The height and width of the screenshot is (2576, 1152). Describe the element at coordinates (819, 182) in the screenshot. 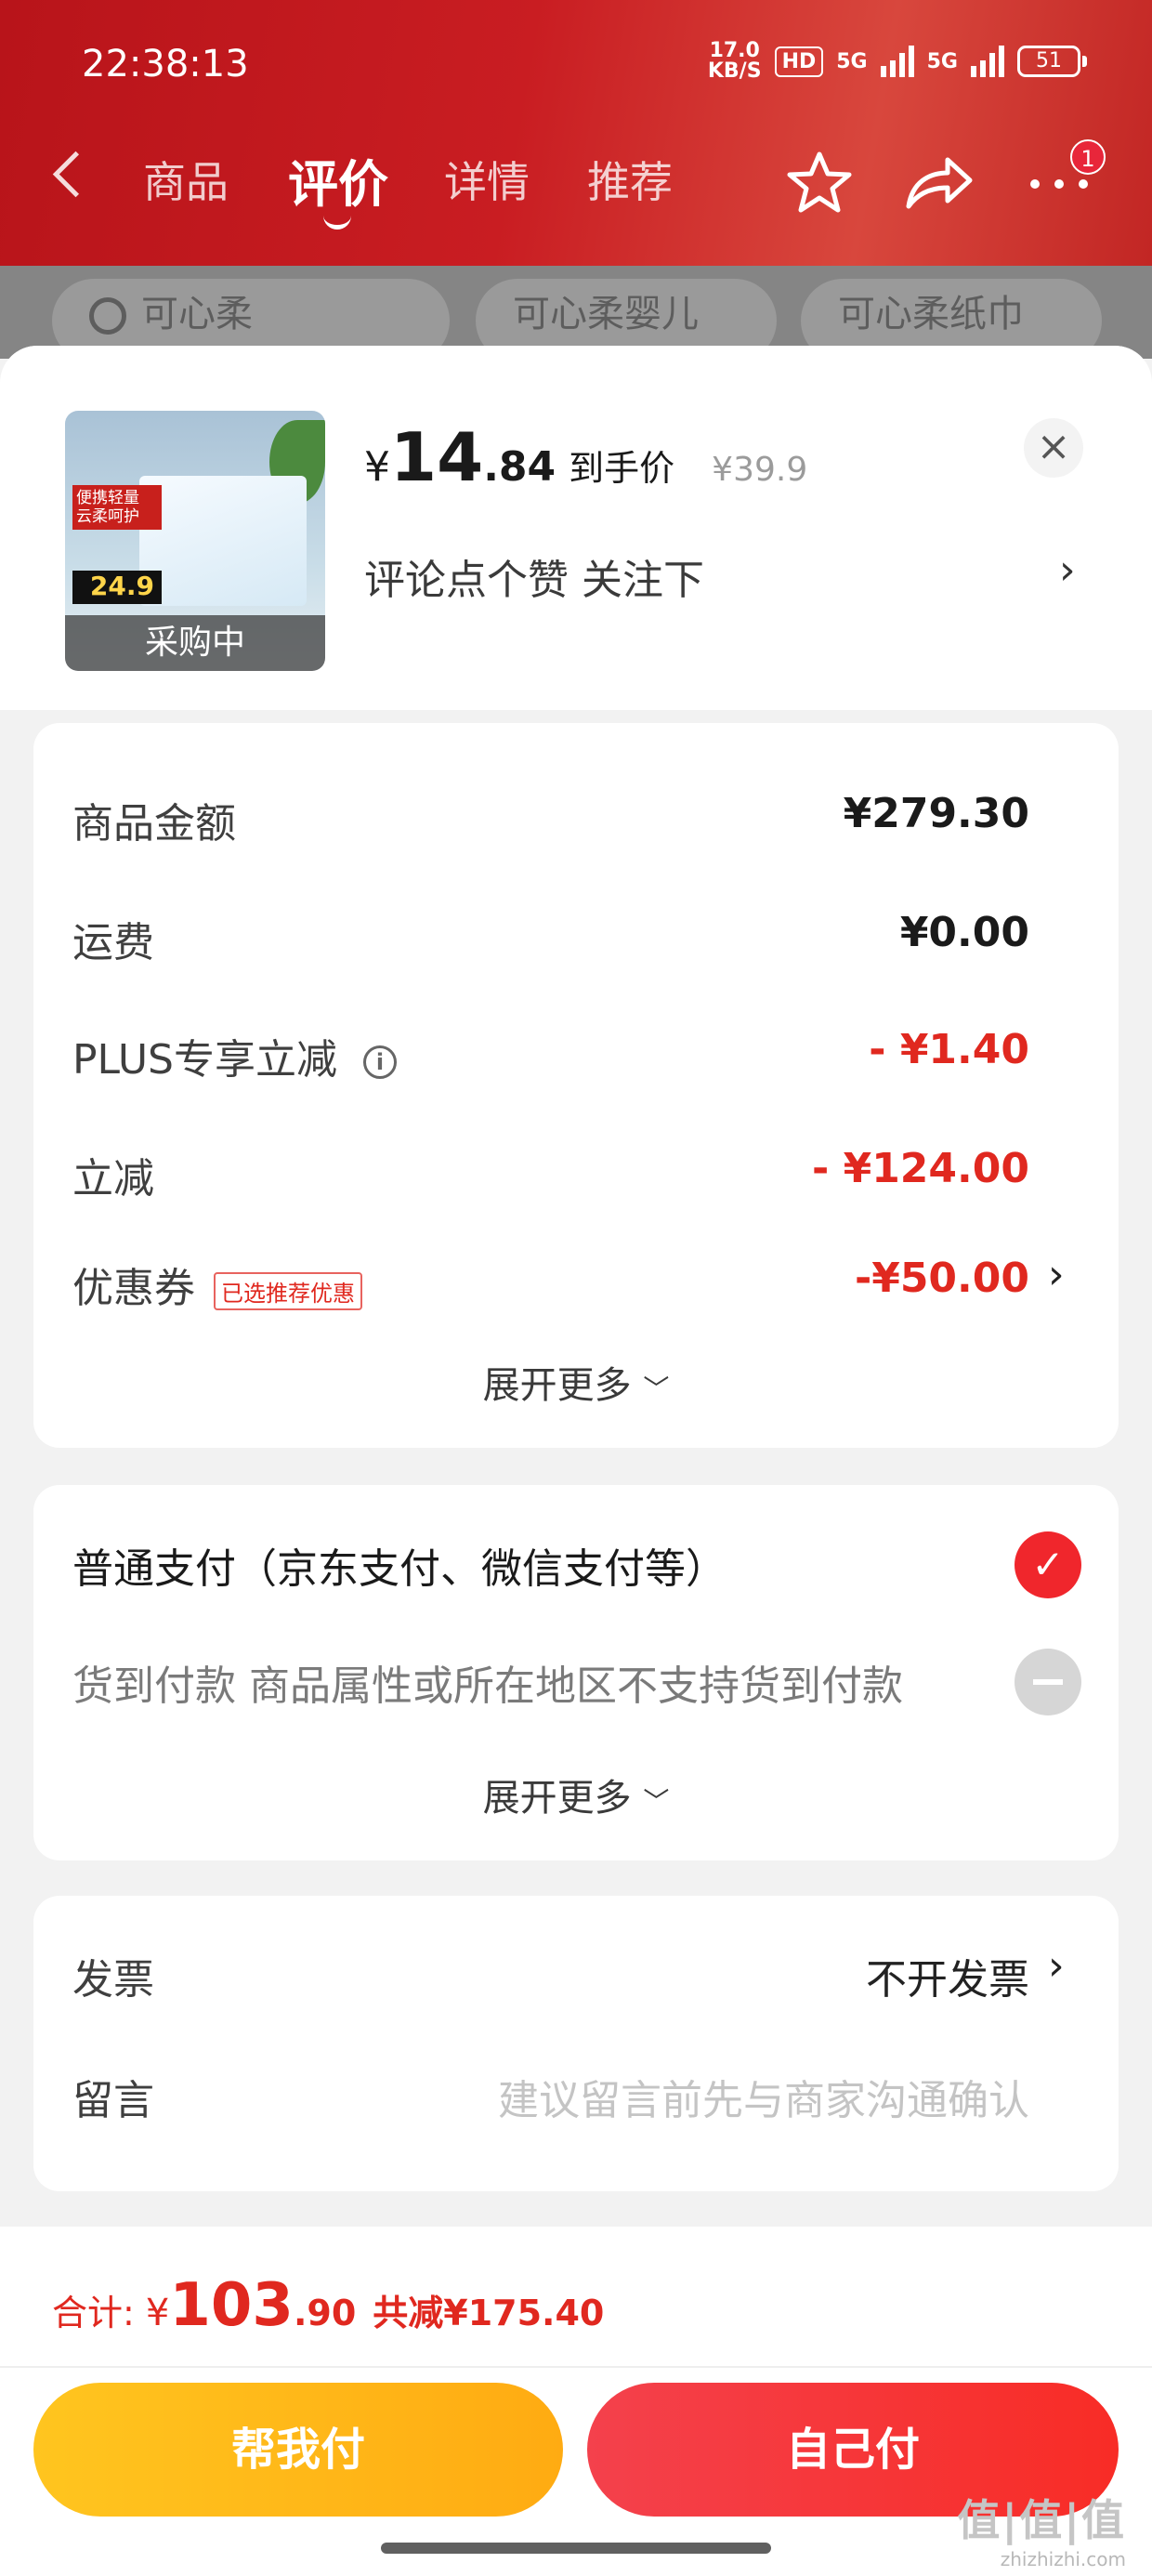

I see `favorite-star-icon` at that location.